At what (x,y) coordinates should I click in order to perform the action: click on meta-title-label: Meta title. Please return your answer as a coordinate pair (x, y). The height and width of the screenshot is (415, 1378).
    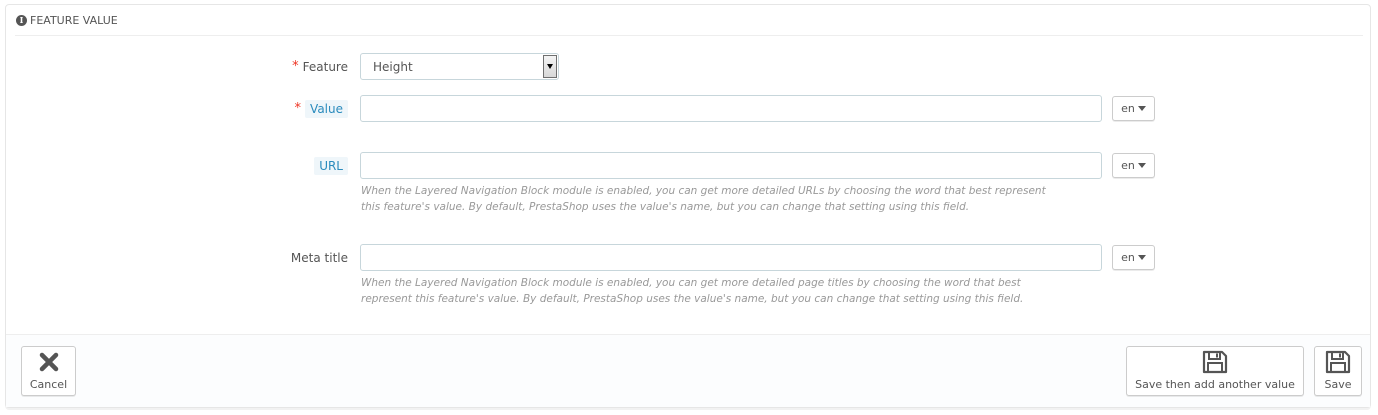
    Looking at the image, I should click on (319, 257).